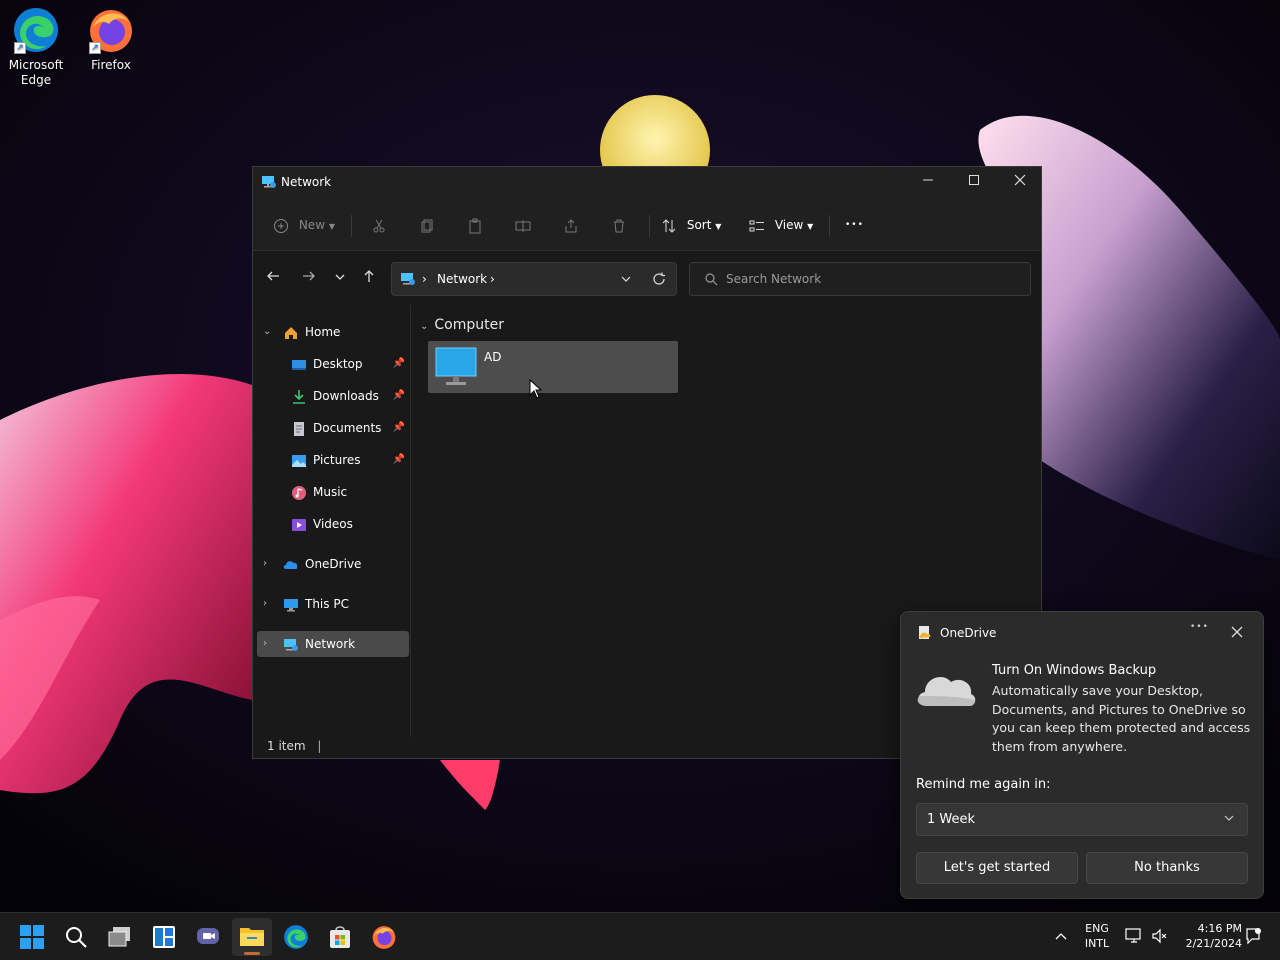  Describe the element at coordinates (347, 428) in the screenshot. I see `sidebar-item-label: Documents` at that location.